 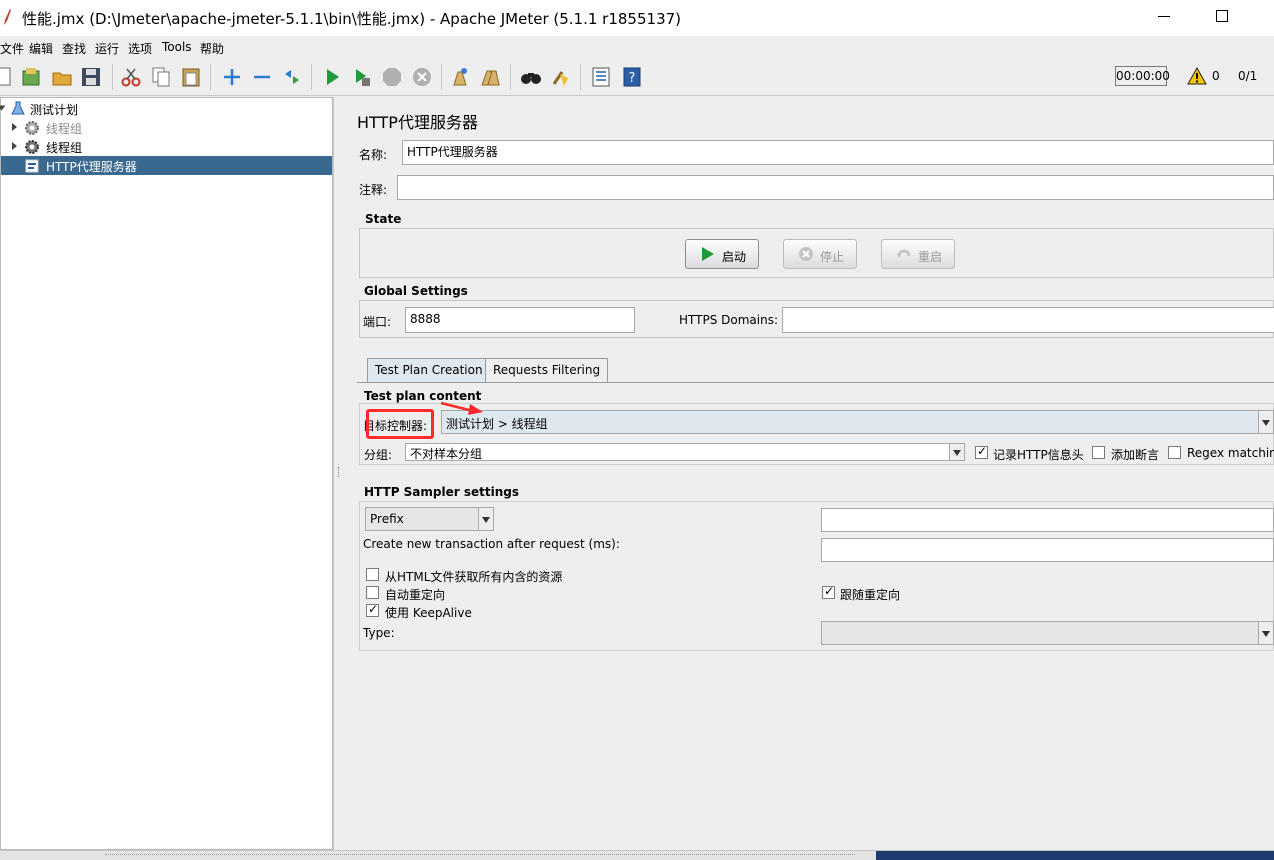 What do you see at coordinates (1164, 16) in the screenshot?
I see `minimize-button` at bounding box center [1164, 16].